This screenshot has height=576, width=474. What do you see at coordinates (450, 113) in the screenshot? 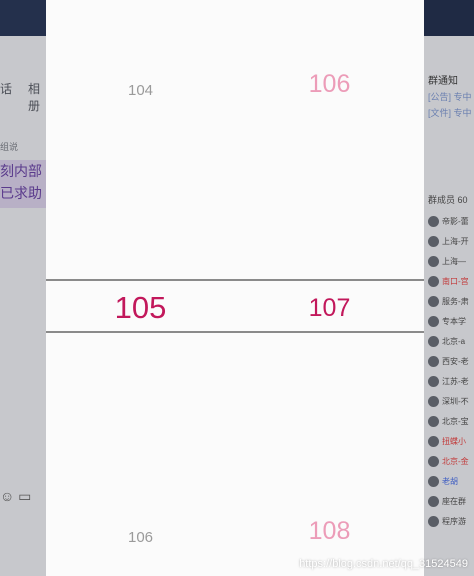
I see `announcement-item: [文件] 专中` at bounding box center [450, 113].